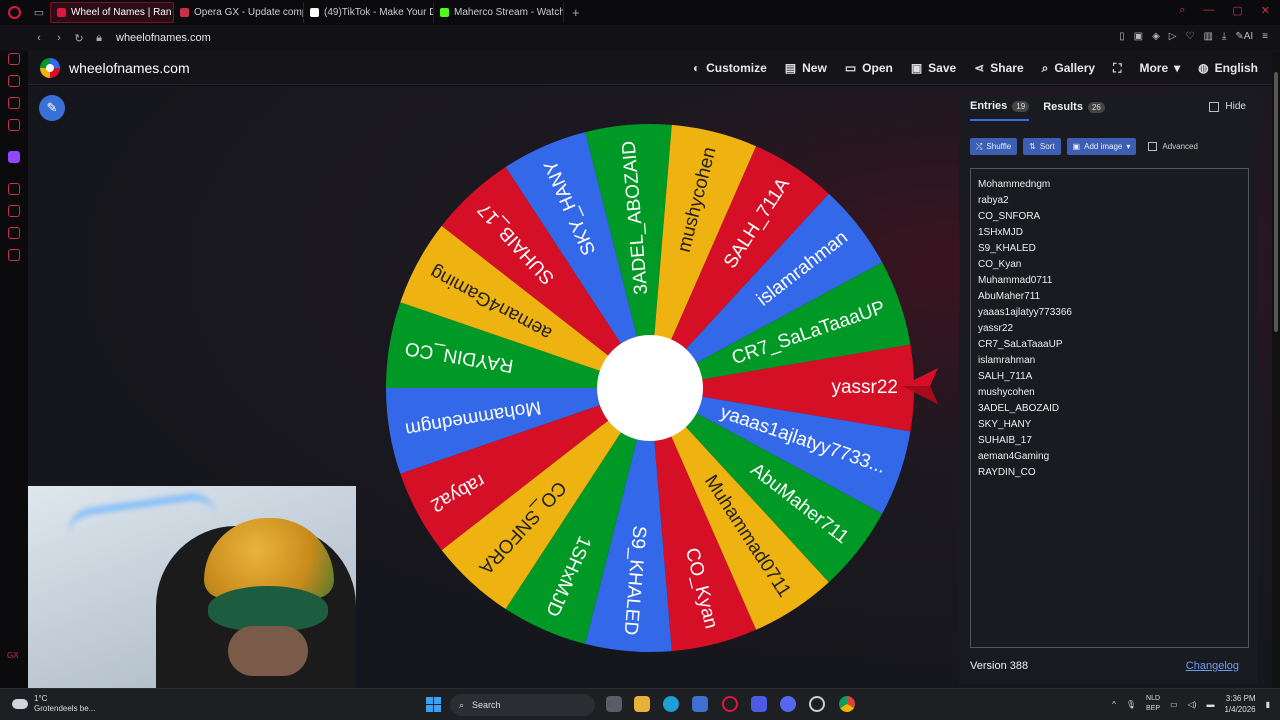 This screenshot has width=1280, height=720. What do you see at coordinates (1131, 704) in the screenshot?
I see `microphone-icon: 🎙︎` at bounding box center [1131, 704].